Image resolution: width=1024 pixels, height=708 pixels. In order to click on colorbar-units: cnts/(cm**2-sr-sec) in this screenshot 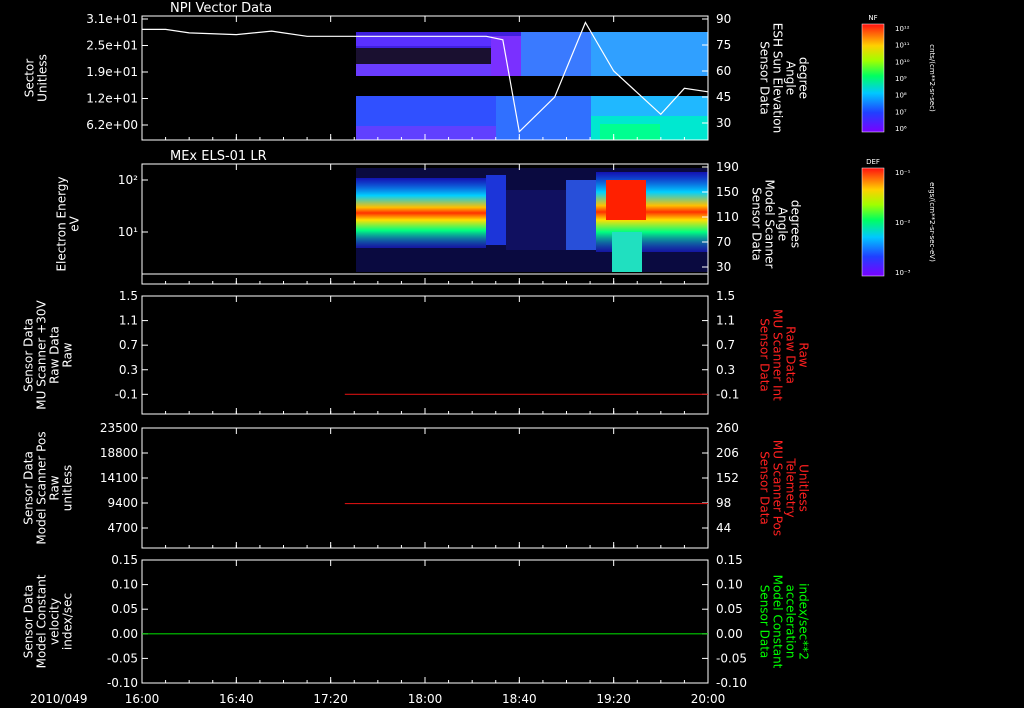, I will do `click(932, 78)`.